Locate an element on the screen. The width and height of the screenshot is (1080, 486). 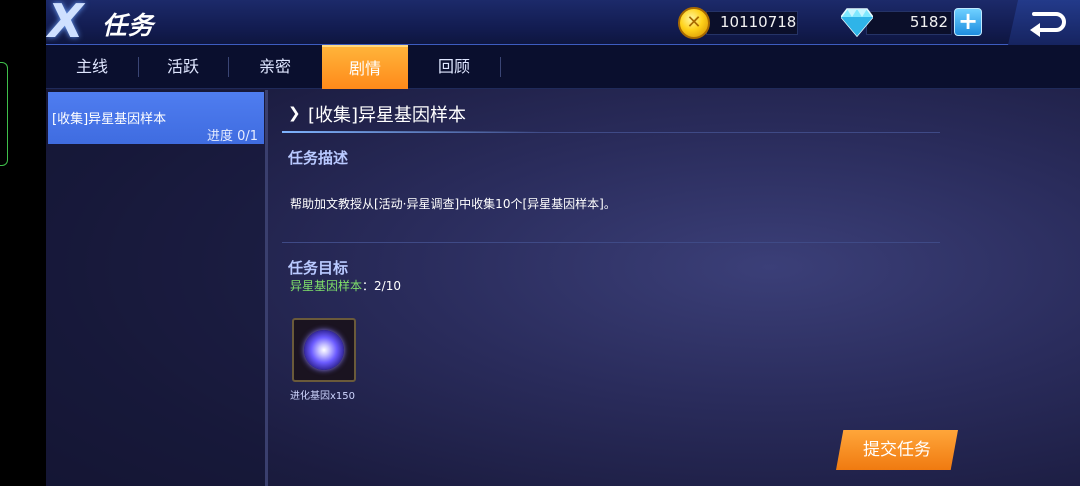
description-heading: 任务描述 is located at coordinates (318, 158).